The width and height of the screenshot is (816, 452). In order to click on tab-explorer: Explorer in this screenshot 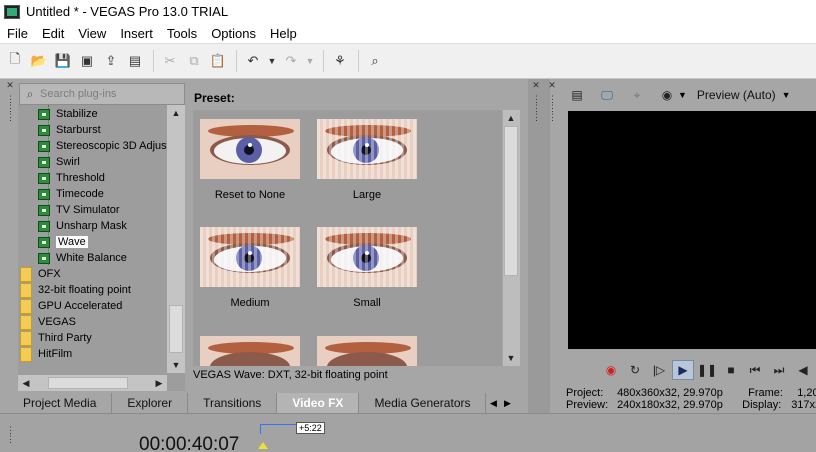, I will do `click(150, 403)`.